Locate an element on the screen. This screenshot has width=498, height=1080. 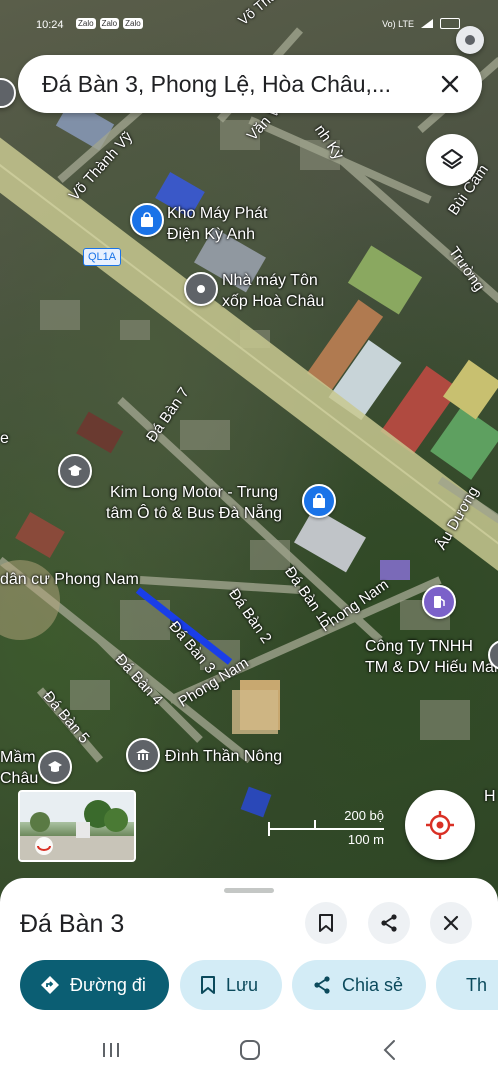
more-label: Th is located at coordinates (477, 984).